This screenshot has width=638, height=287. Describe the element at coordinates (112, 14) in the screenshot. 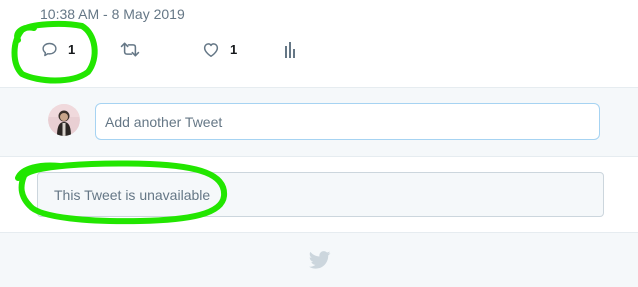

I see `tweet-timestamp: 10:38 AM - 8 May 2019` at that location.